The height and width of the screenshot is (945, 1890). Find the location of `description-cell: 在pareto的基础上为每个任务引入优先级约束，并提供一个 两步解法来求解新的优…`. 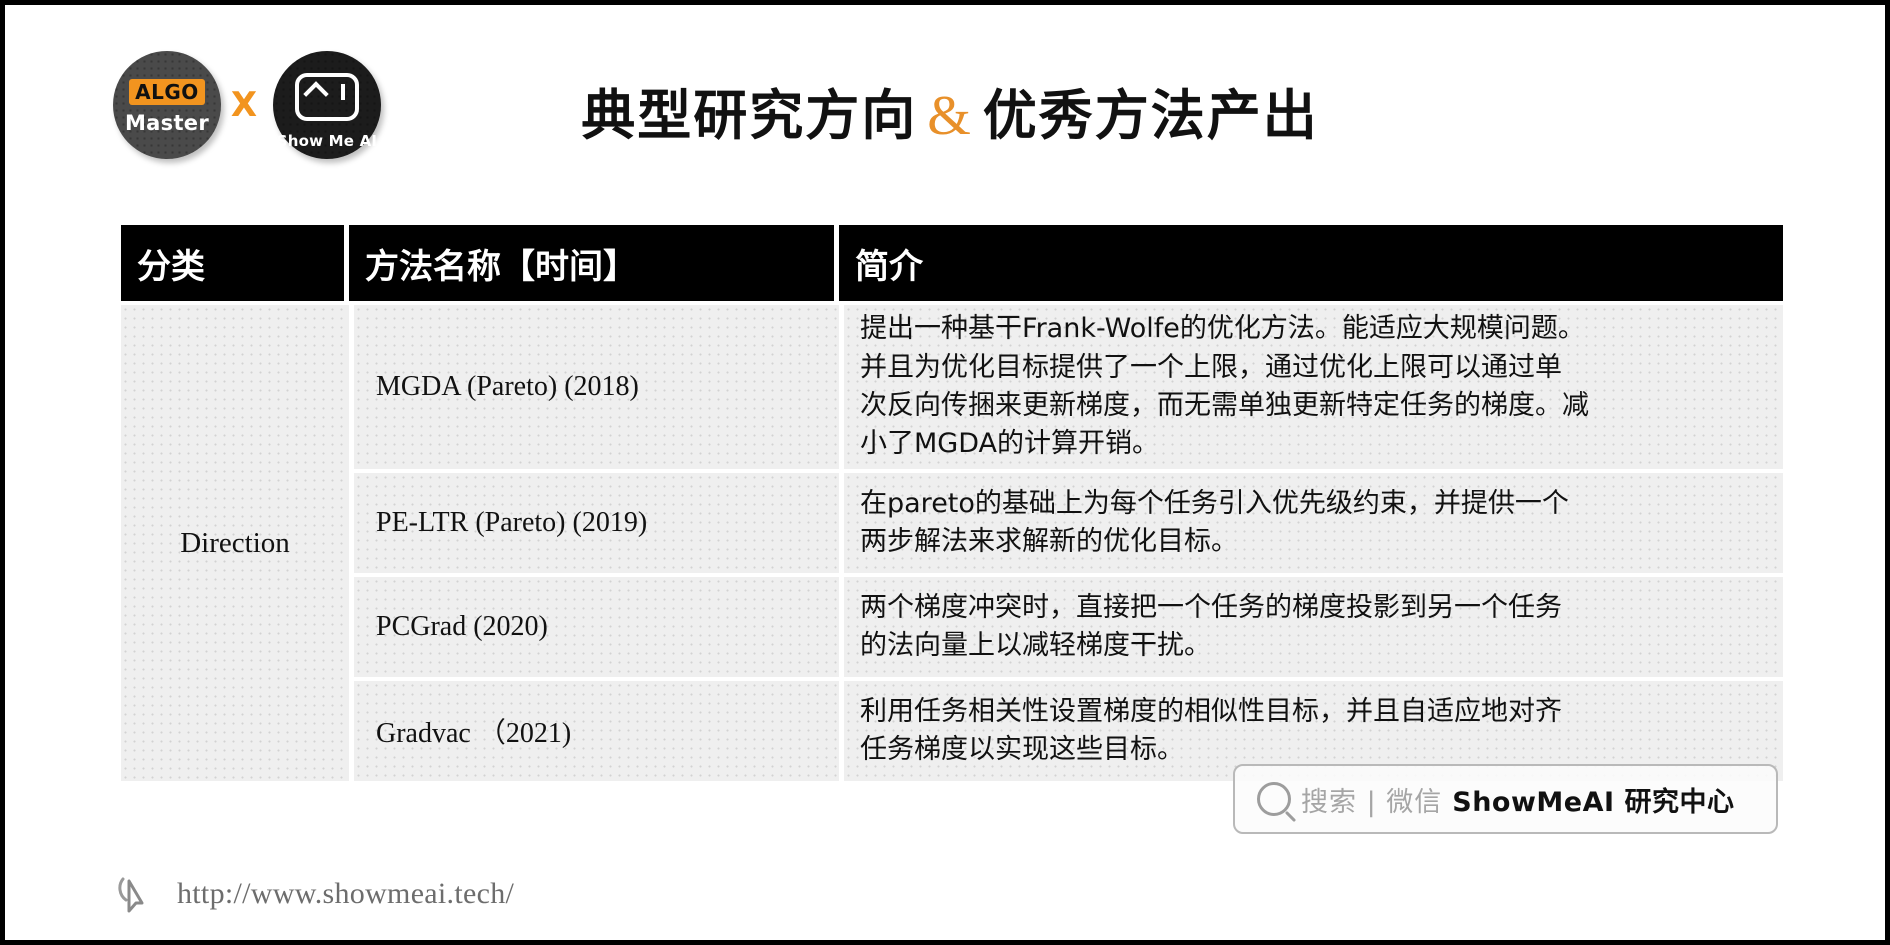

description-cell: 在pareto的基础上为每个任务引入优先级约束，并提供一个 两步解法来求解新的优… is located at coordinates (1311, 523).